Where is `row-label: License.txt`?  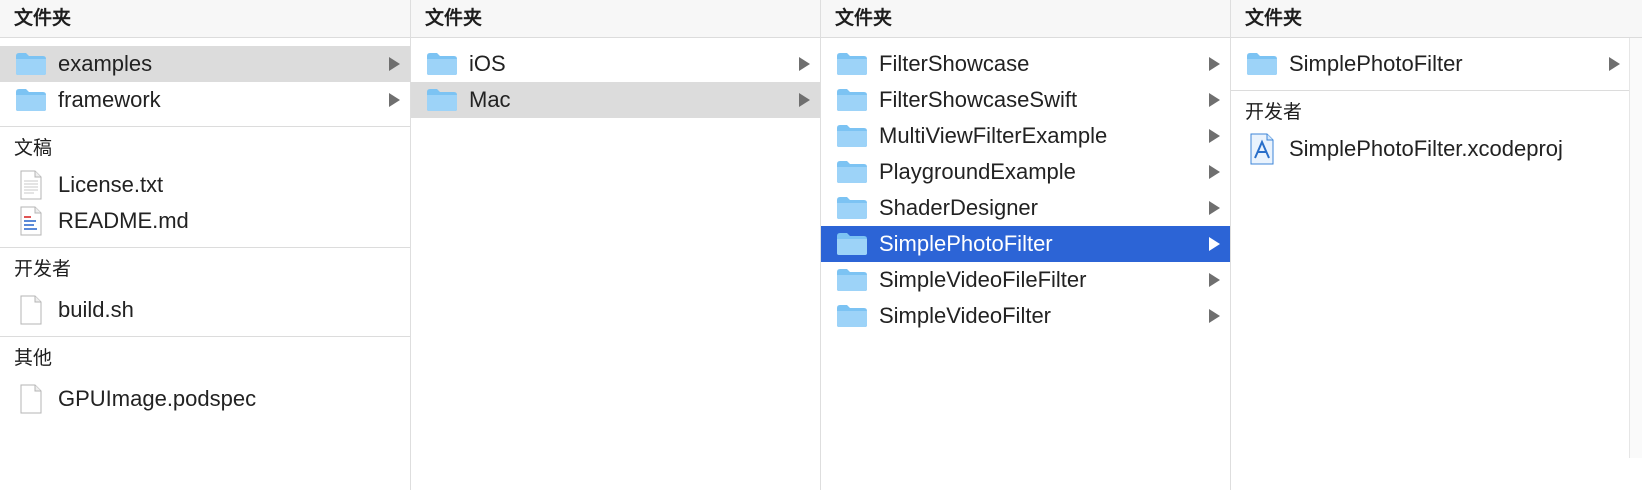
row-label: License.txt is located at coordinates (111, 184).